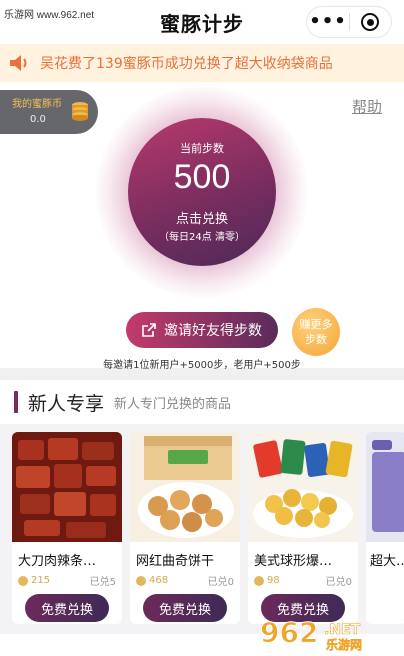 The image size is (404, 656). What do you see at coordinates (201, 219) in the screenshot?
I see `exchange-label: 点击兑换` at bounding box center [201, 219].